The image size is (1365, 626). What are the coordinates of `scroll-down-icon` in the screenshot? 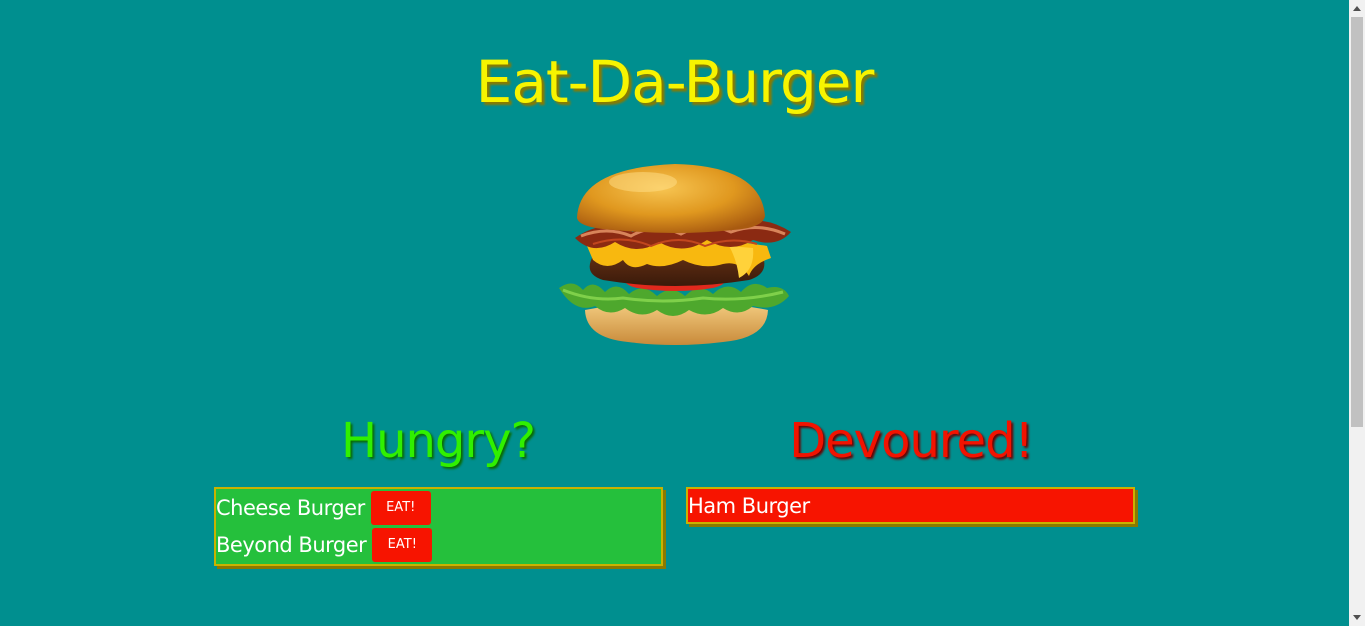 It's located at (1357, 617).